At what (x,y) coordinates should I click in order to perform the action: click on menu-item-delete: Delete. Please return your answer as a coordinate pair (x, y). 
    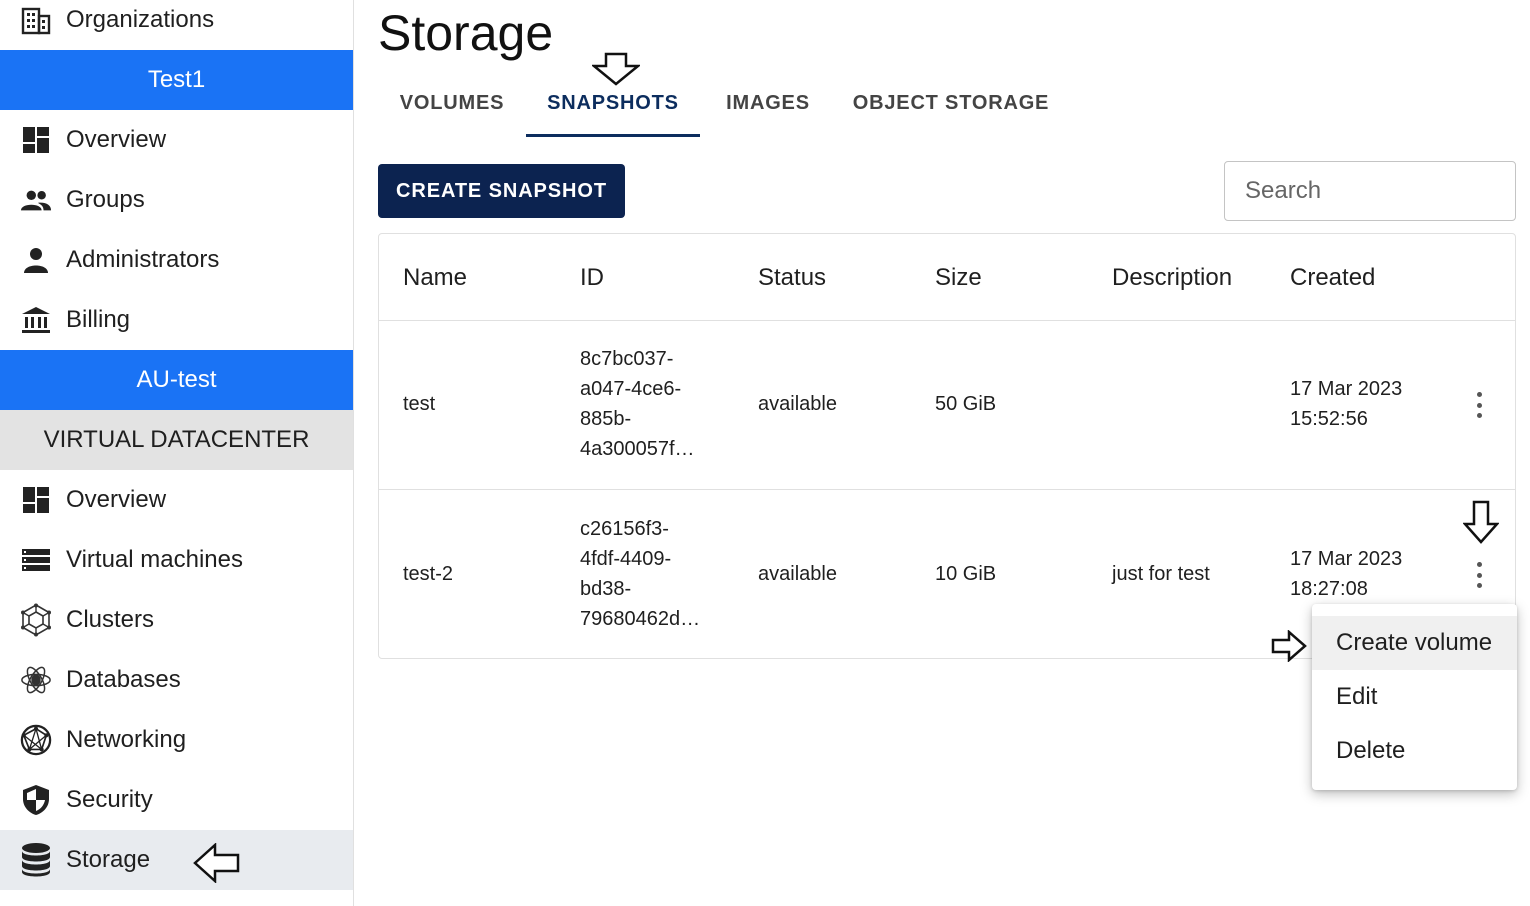
    Looking at the image, I should click on (1414, 751).